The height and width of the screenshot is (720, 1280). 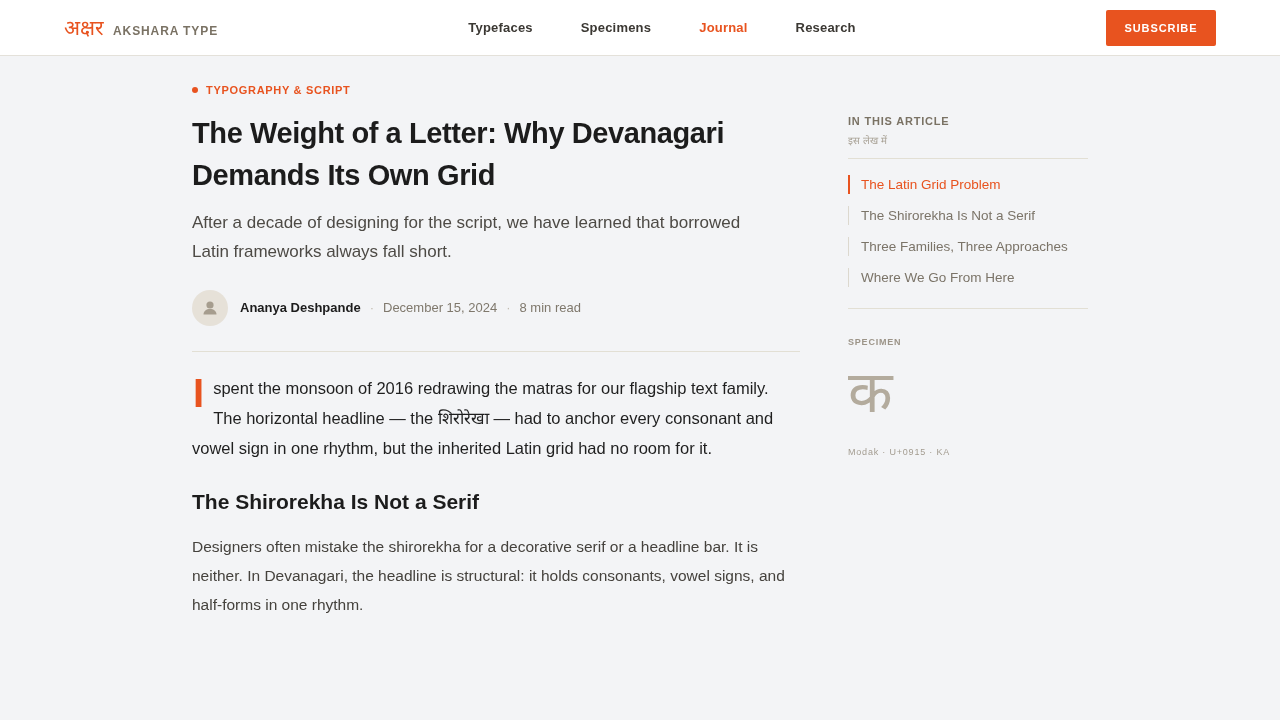 I want to click on publish-date: December 15, 2024, so click(x=440, y=308).